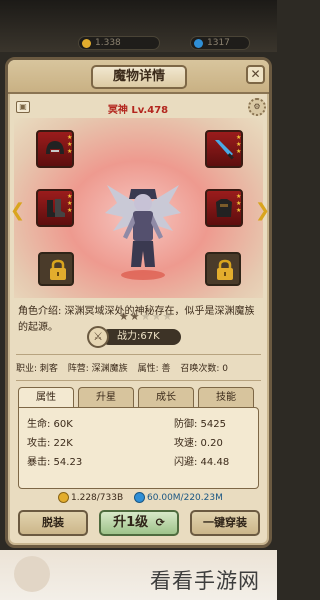 This screenshot has height=600, width=320. What do you see at coordinates (17, 211) in the screenshot?
I see `prev-arrow-icon: ❮` at bounding box center [17, 211].